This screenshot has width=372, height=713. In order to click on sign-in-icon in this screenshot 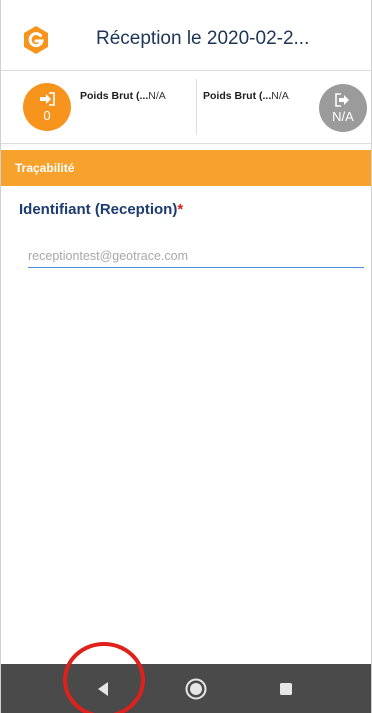, I will do `click(47, 98)`.